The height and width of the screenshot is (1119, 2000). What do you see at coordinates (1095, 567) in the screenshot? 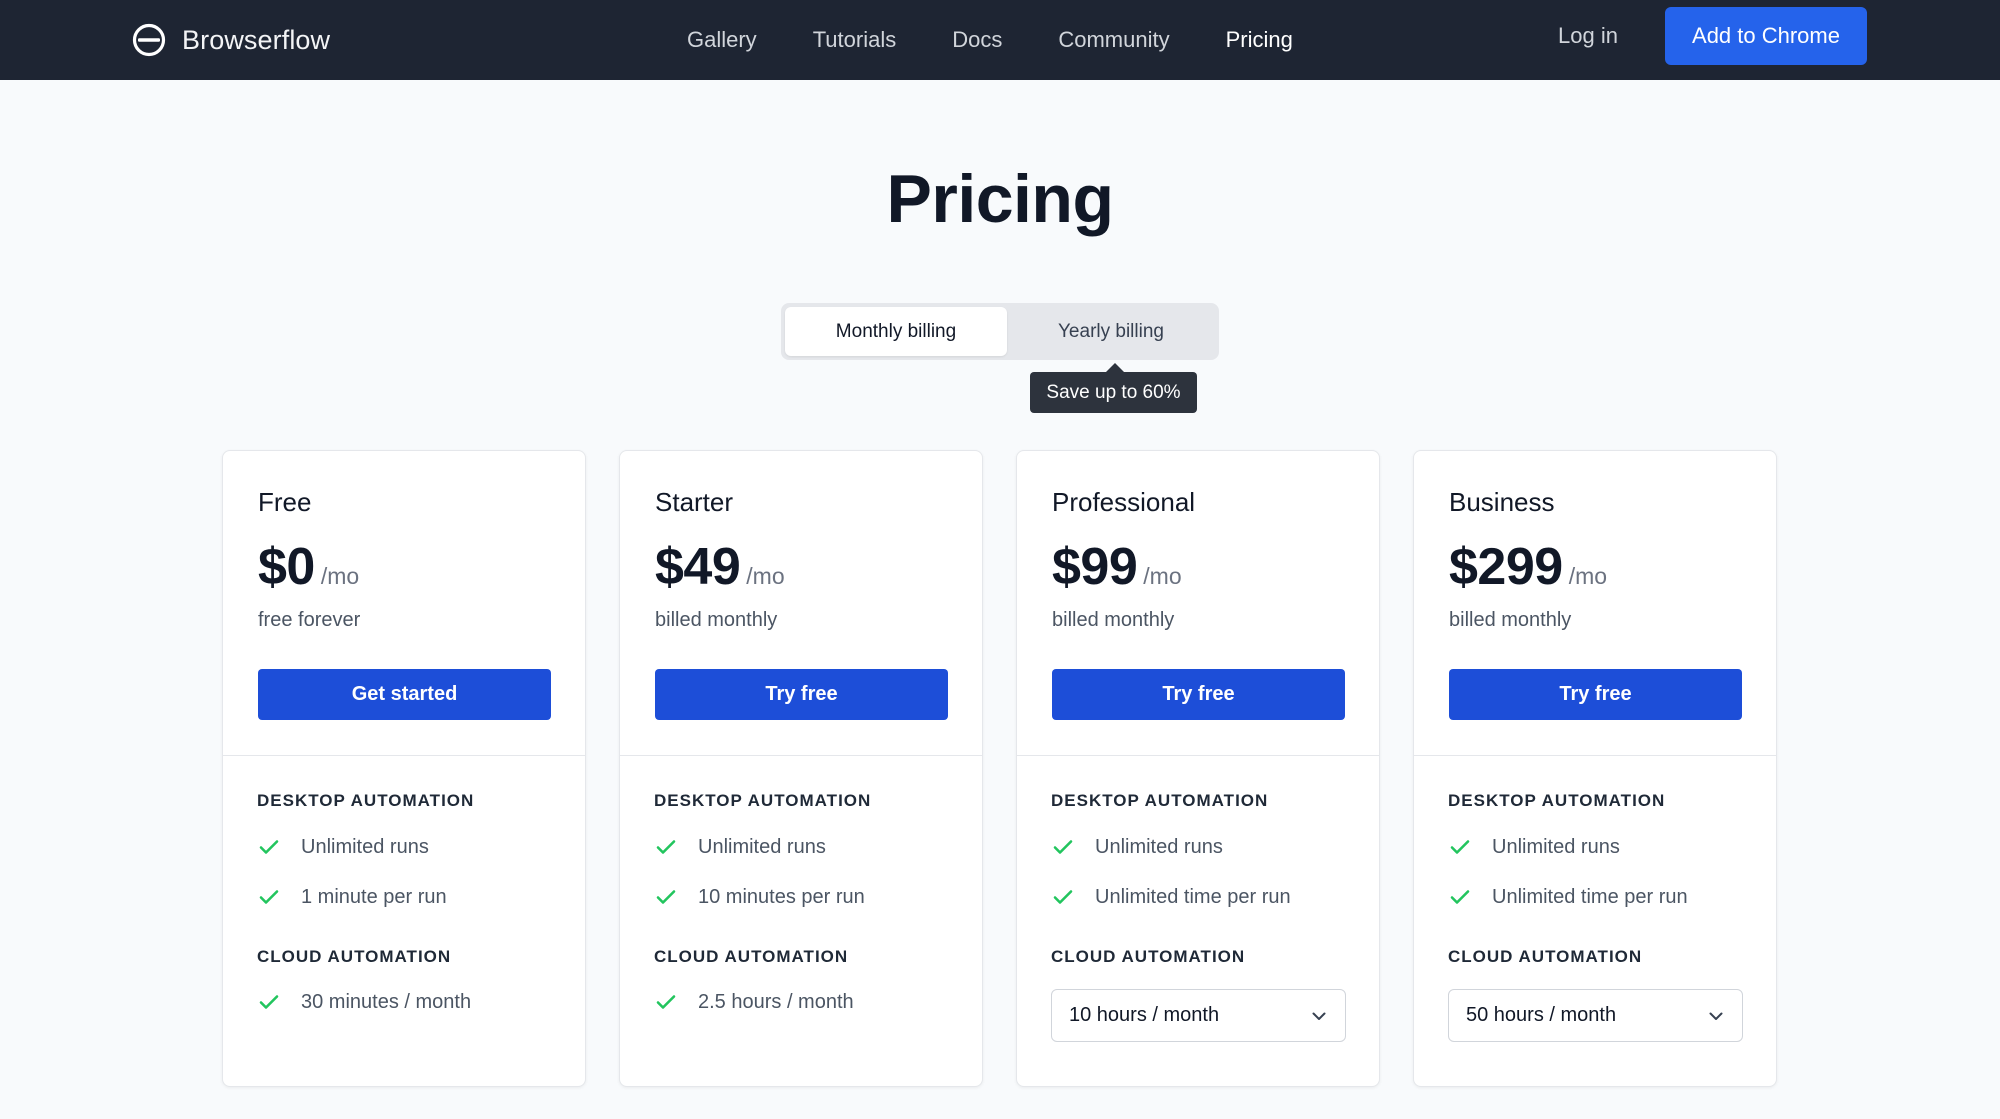
I see `plan-price: $99` at bounding box center [1095, 567].